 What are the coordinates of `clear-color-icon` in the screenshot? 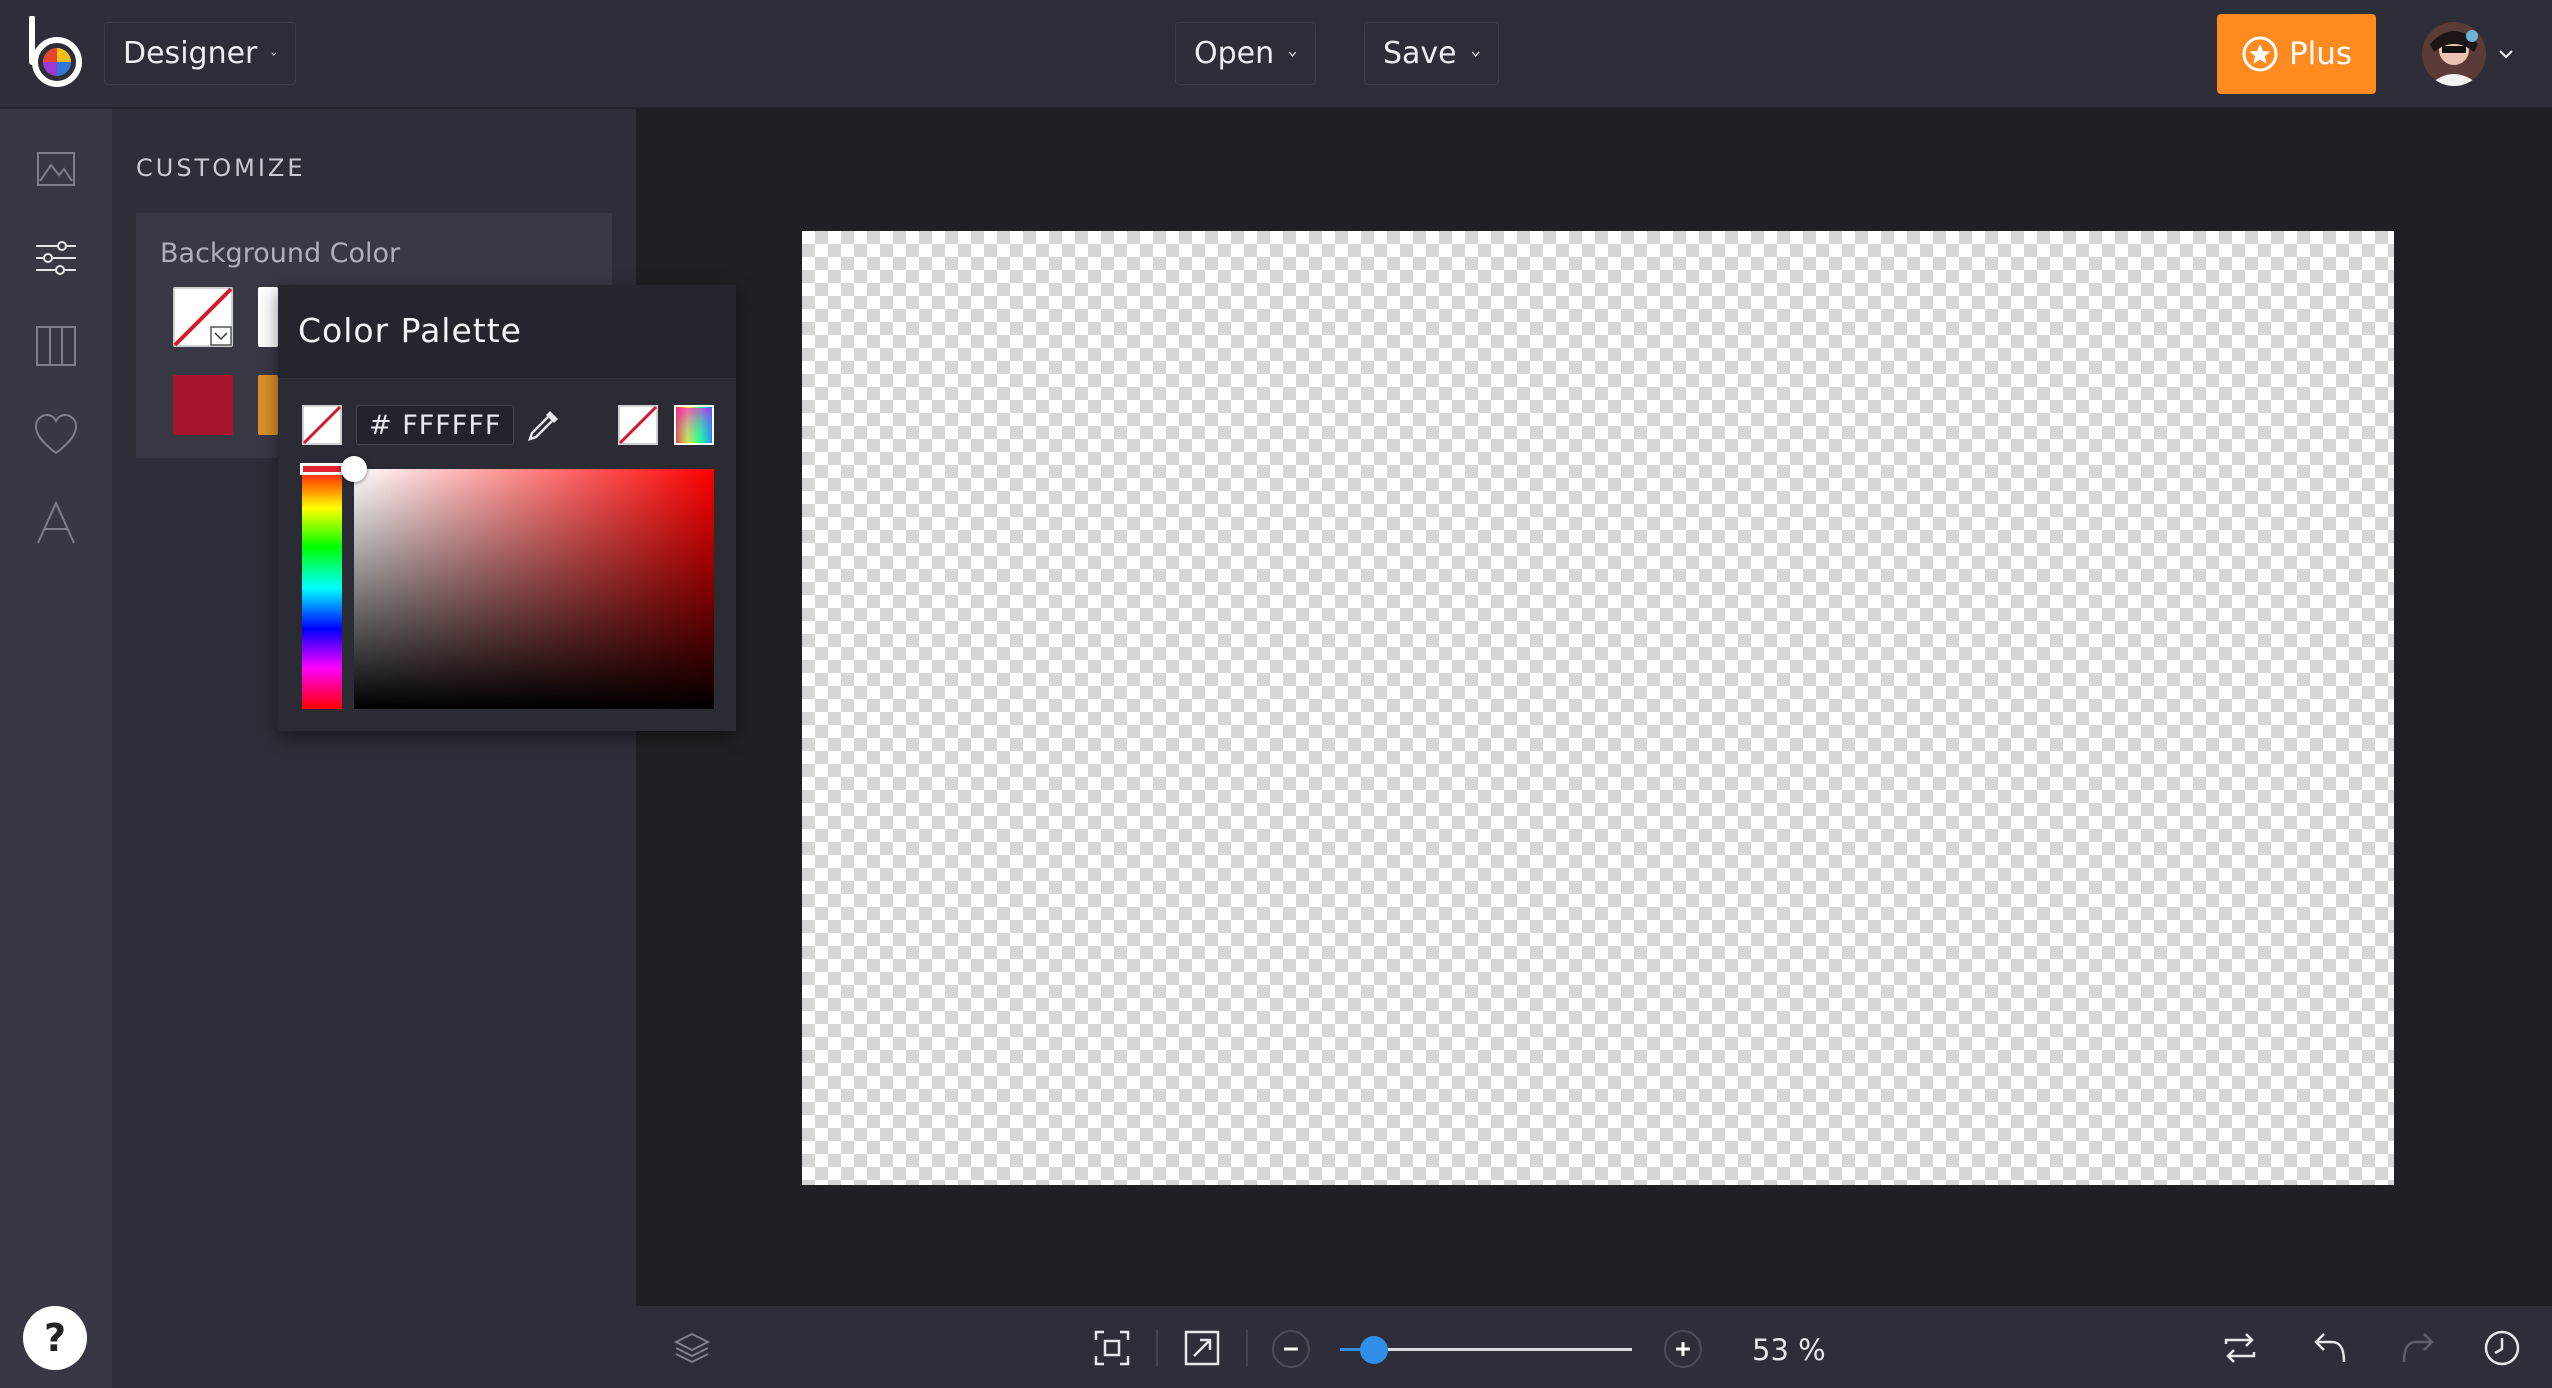 It's located at (638, 425).